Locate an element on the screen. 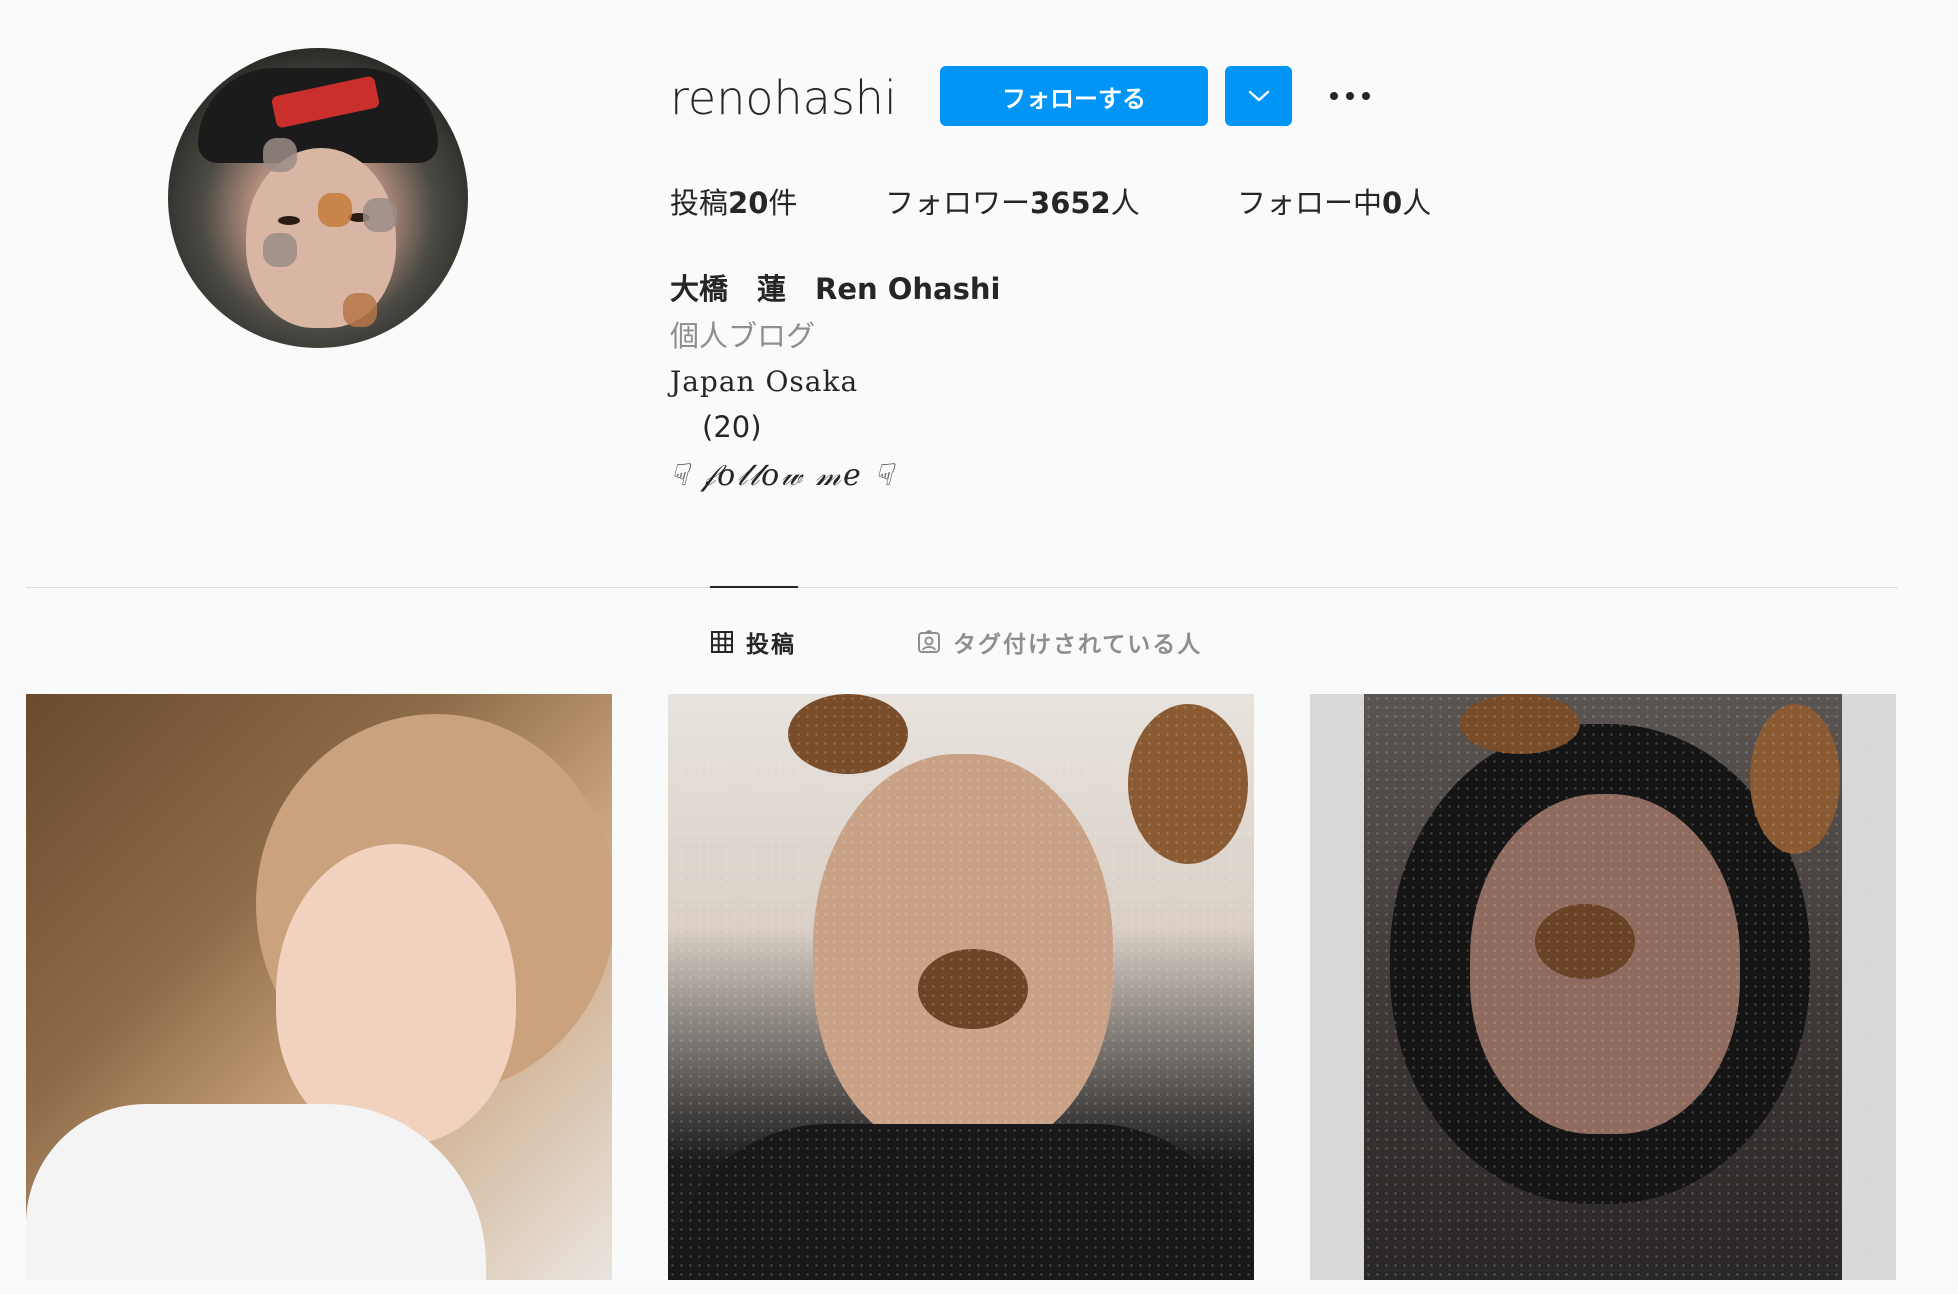 Image resolution: width=1958 pixels, height=1294 pixels. posts-stat-prefix: 投稿 is located at coordinates (699, 203).